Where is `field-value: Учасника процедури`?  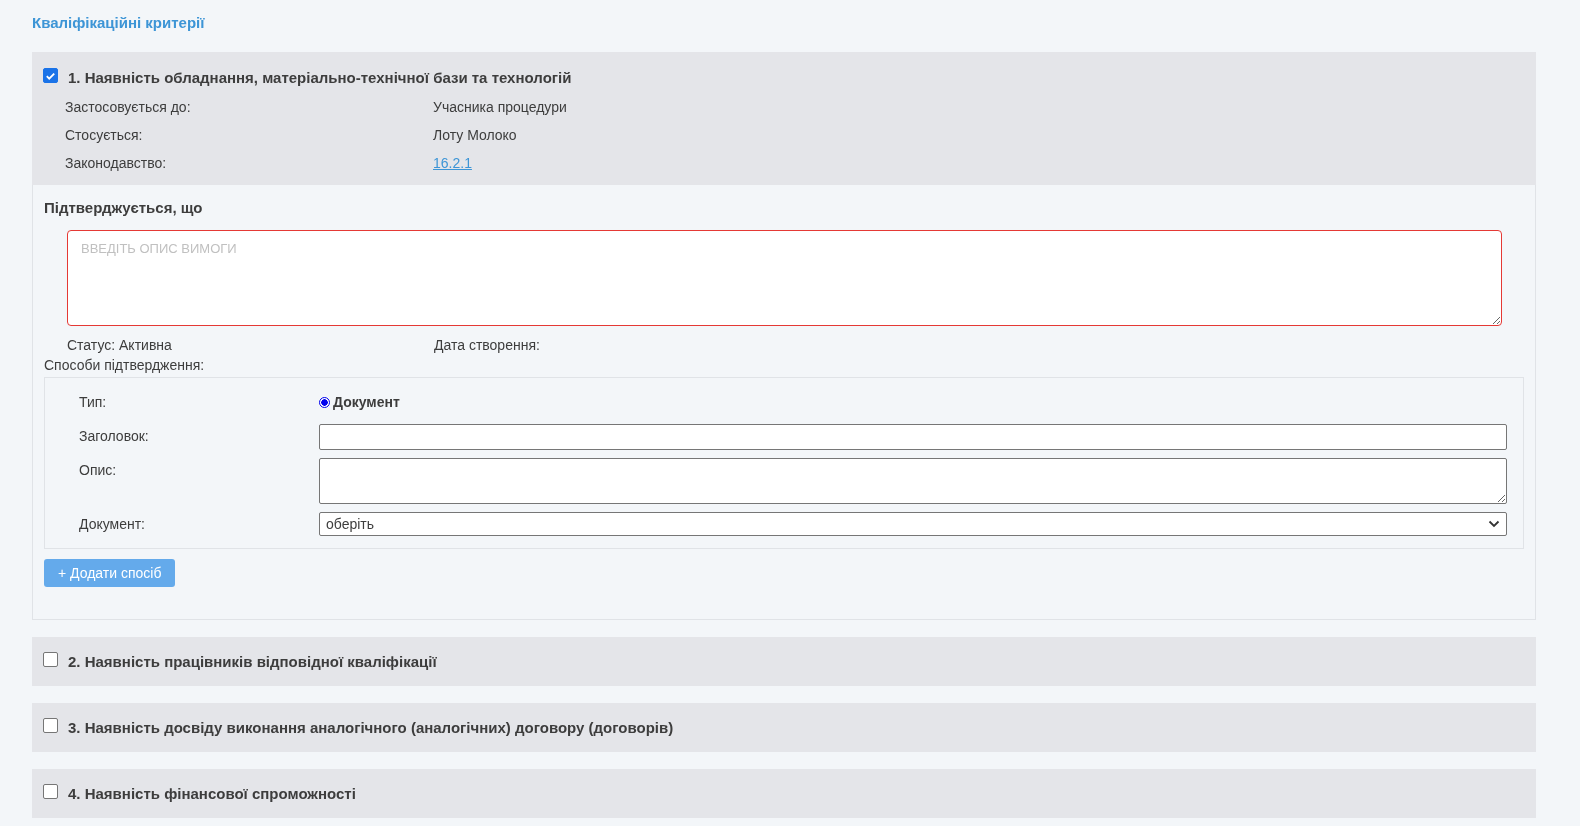 field-value: Учасника процедури is located at coordinates (500, 107).